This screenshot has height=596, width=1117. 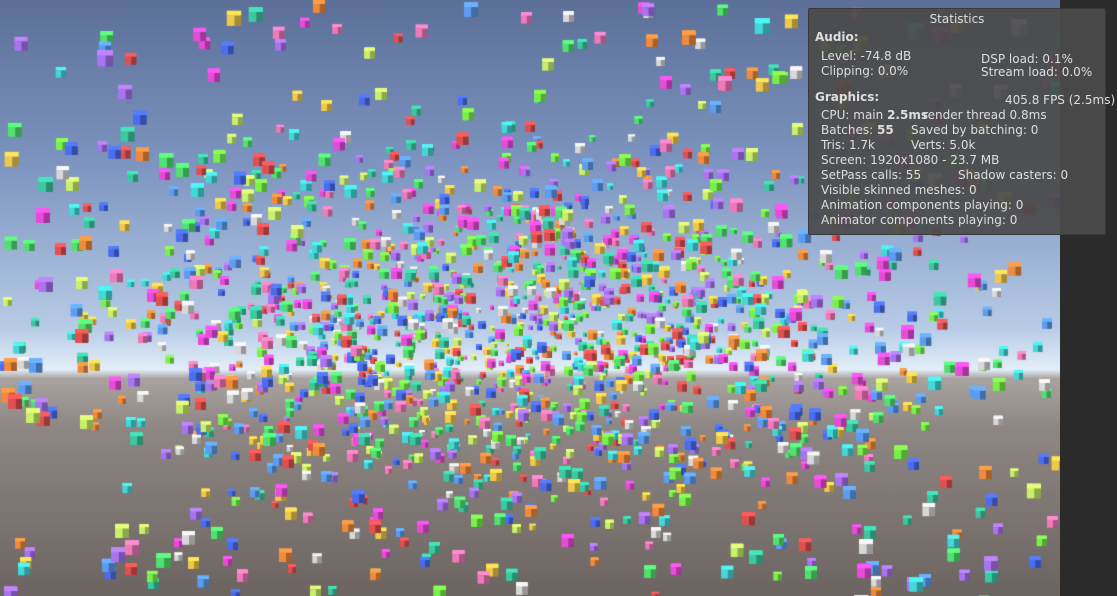 I want to click on graphics-saved-by-batching: Saved by batching: 0, so click(x=975, y=130).